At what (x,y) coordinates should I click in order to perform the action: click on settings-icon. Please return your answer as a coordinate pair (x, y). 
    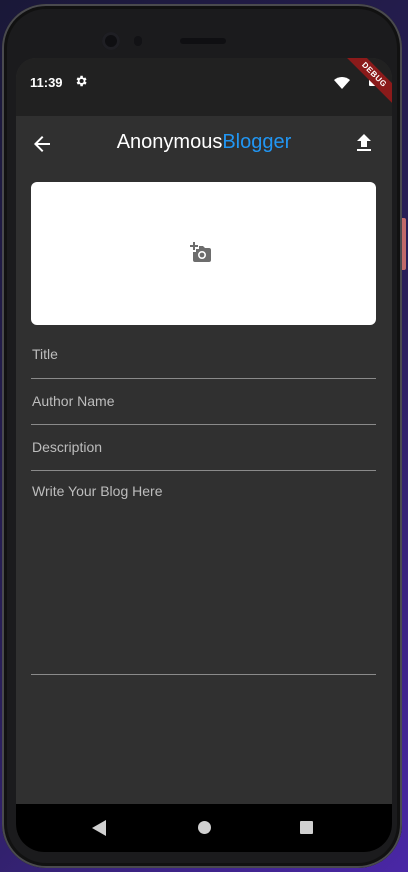
    Looking at the image, I should click on (81, 83).